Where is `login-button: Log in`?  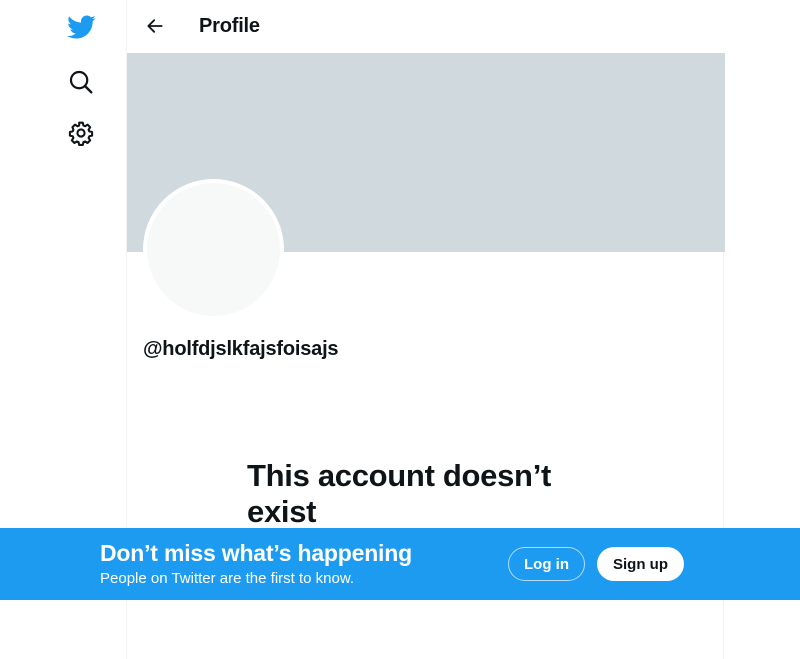
login-button: Log in is located at coordinates (546, 564).